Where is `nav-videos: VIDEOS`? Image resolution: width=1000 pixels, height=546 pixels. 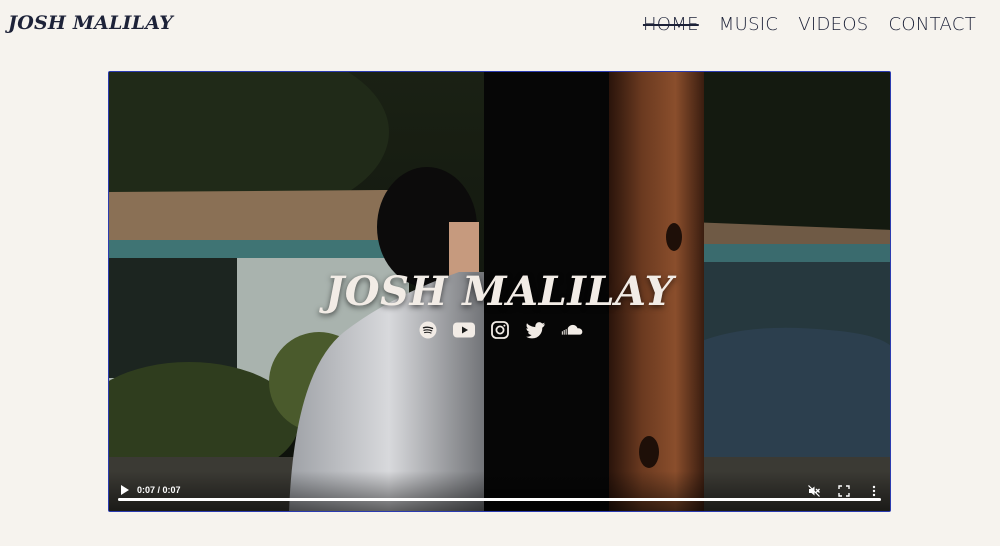
nav-videos: VIDEOS is located at coordinates (833, 24).